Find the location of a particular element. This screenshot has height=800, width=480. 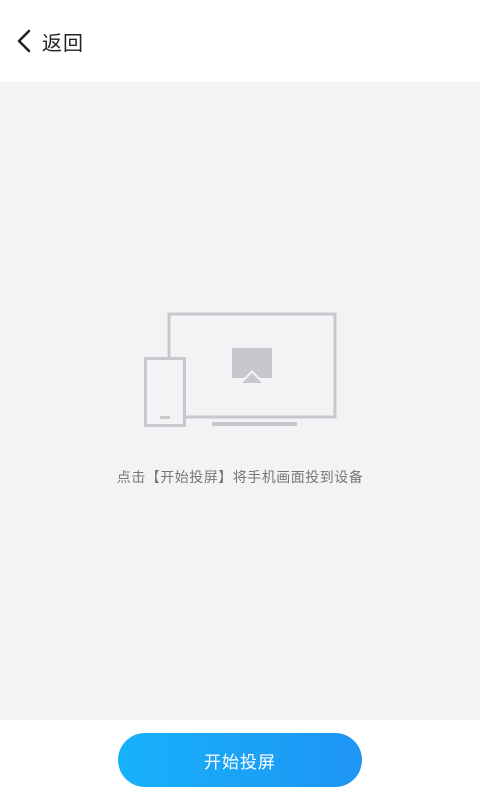

bottom-bar: 开始投屏 is located at coordinates (240, 760).